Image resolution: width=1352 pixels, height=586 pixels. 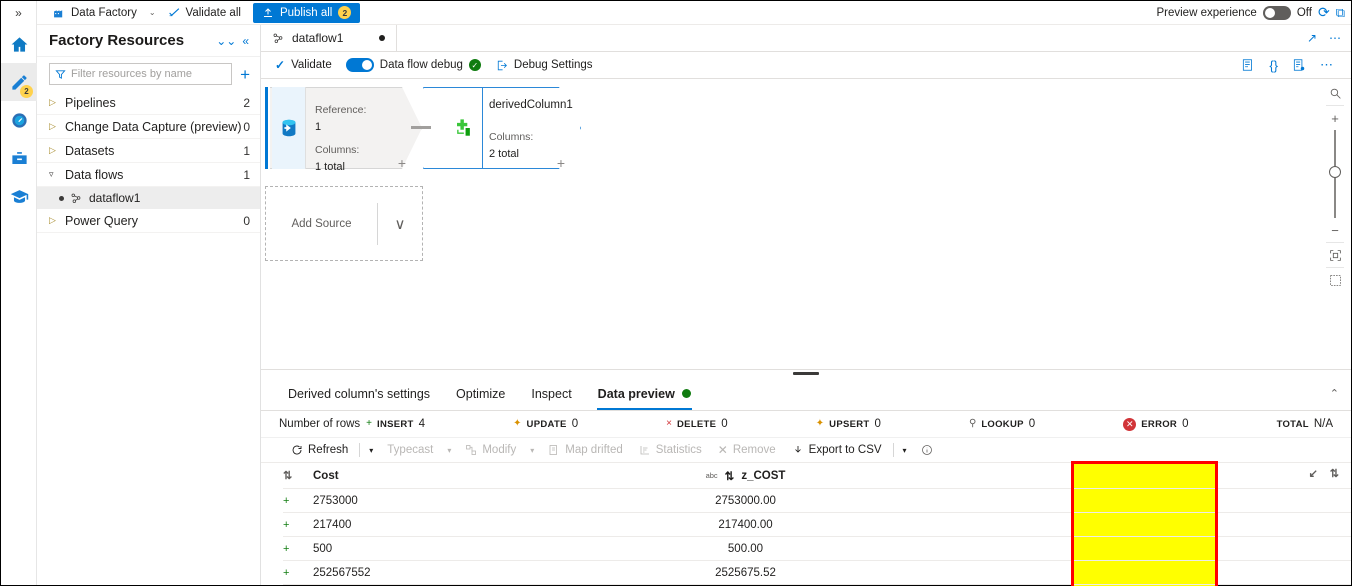 What do you see at coordinates (817, 525) in the screenshot?
I see `table-row: + 217400 217400.00` at bounding box center [817, 525].